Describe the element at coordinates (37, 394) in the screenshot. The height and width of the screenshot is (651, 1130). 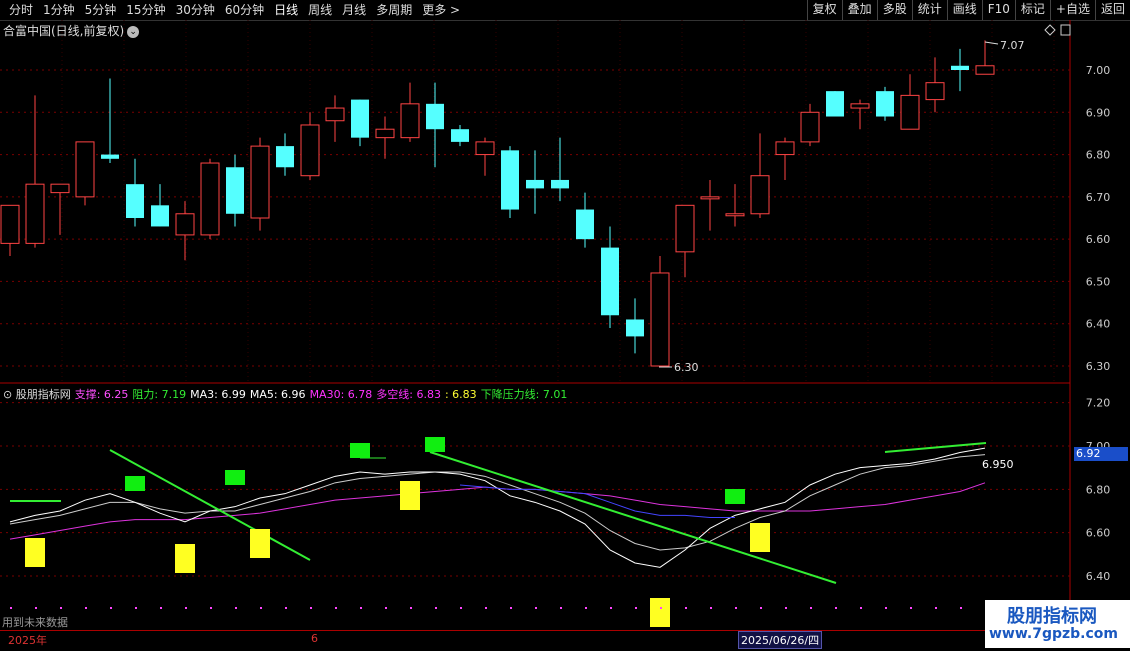
I see `indicator-name: ⊙ 股朋指标网` at that location.